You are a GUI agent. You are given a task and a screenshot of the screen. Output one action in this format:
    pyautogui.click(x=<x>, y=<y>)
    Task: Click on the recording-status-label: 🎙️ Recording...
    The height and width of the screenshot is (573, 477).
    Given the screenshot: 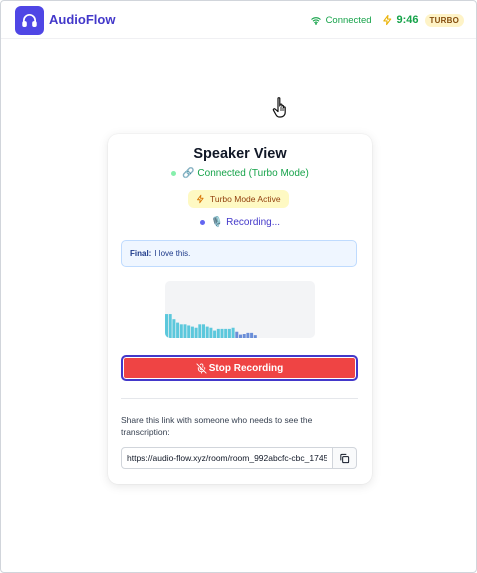 What is the action you would take?
    pyautogui.click(x=245, y=222)
    